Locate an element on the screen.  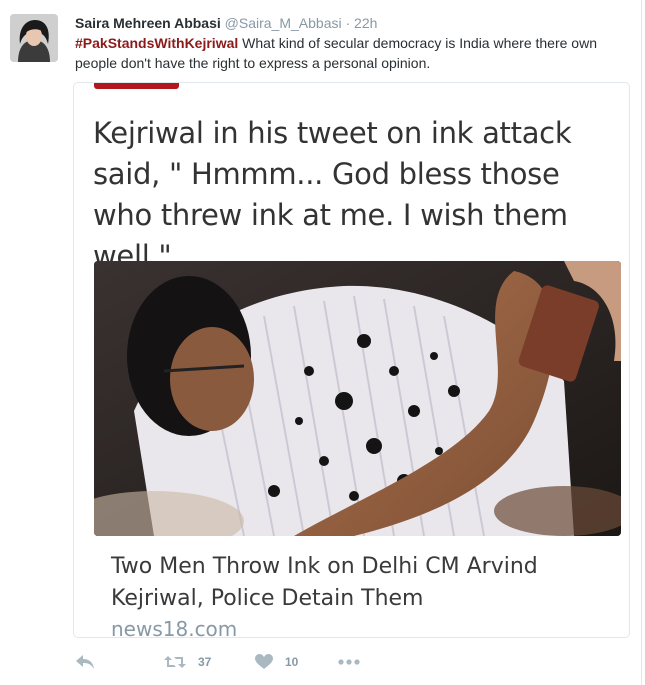
retweet-button: 37 is located at coordinates (187, 662).